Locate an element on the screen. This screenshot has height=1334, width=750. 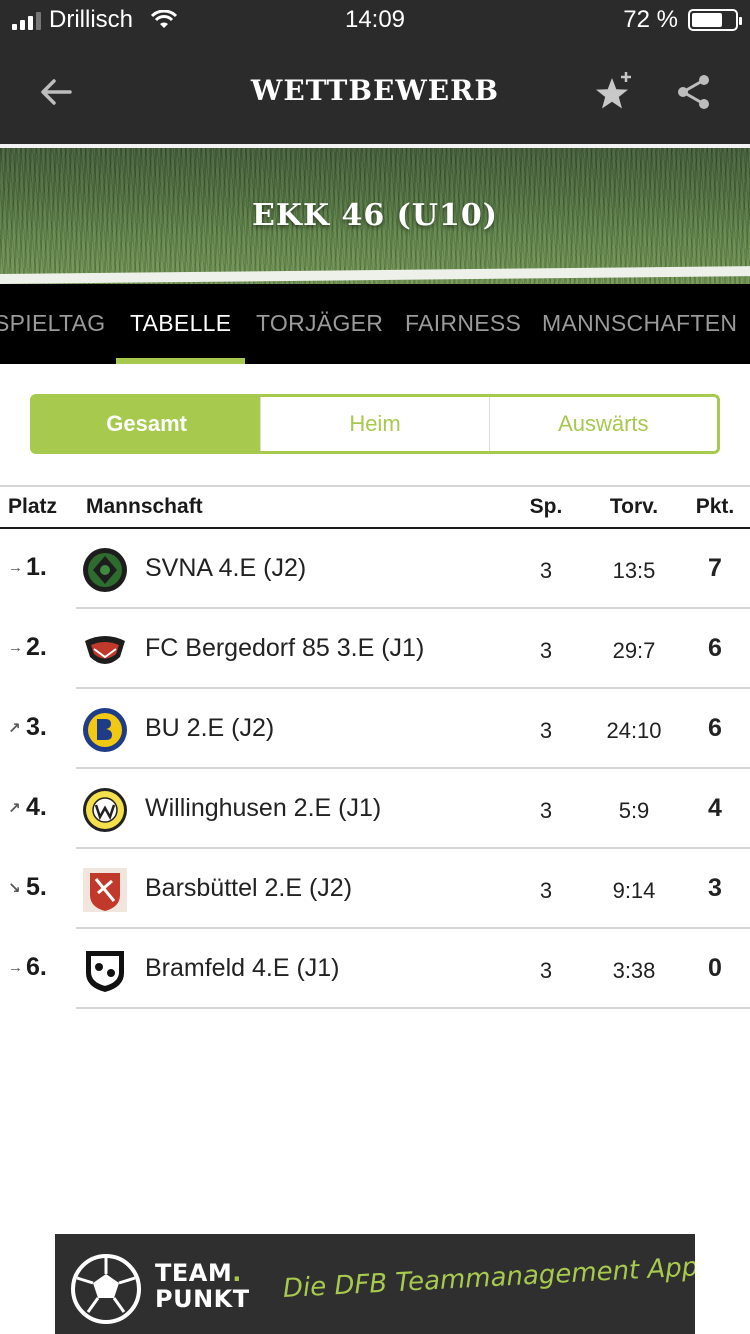
goal-ratio: 13:5 is located at coordinates (634, 570).